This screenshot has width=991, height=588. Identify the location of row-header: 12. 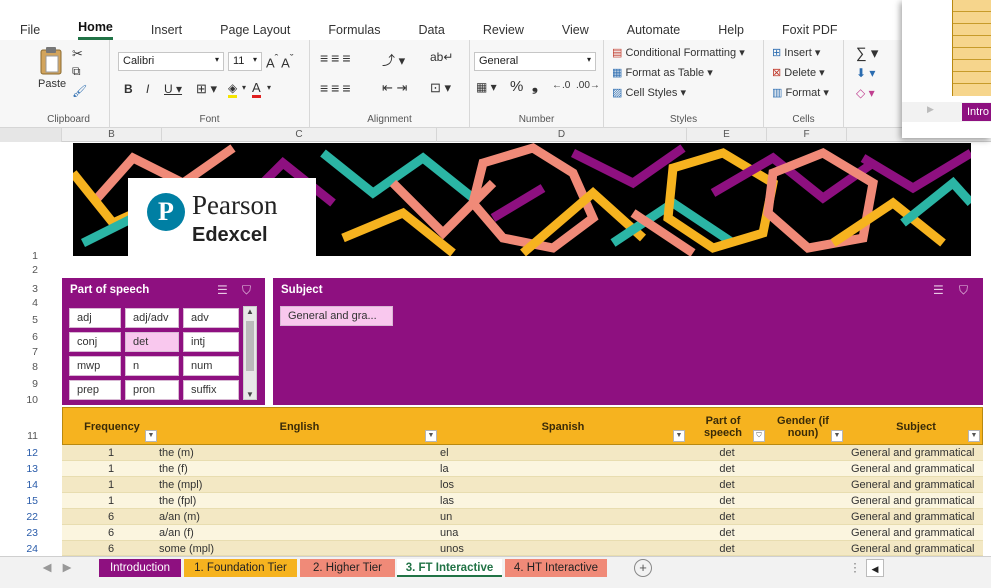
(22, 453).